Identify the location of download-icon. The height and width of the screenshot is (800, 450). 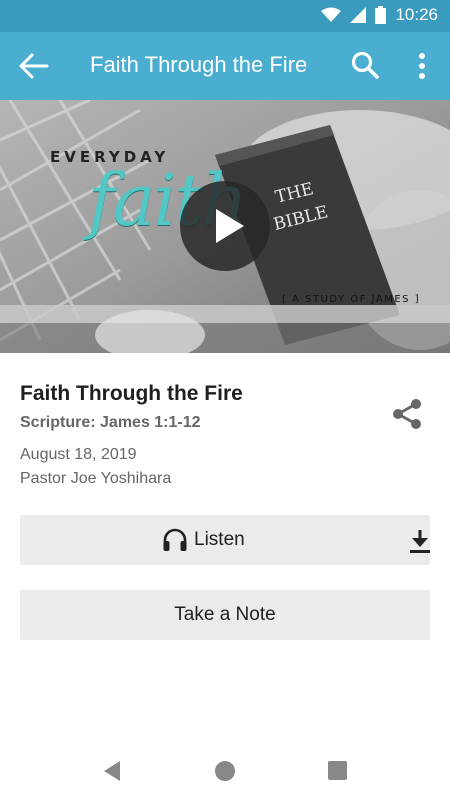
(420, 541).